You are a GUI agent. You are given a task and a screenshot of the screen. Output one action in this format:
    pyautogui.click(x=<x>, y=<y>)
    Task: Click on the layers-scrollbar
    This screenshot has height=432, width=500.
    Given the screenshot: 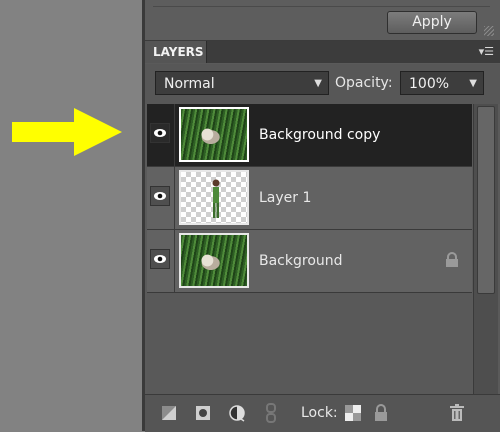 What is the action you would take?
    pyautogui.click(x=485, y=249)
    